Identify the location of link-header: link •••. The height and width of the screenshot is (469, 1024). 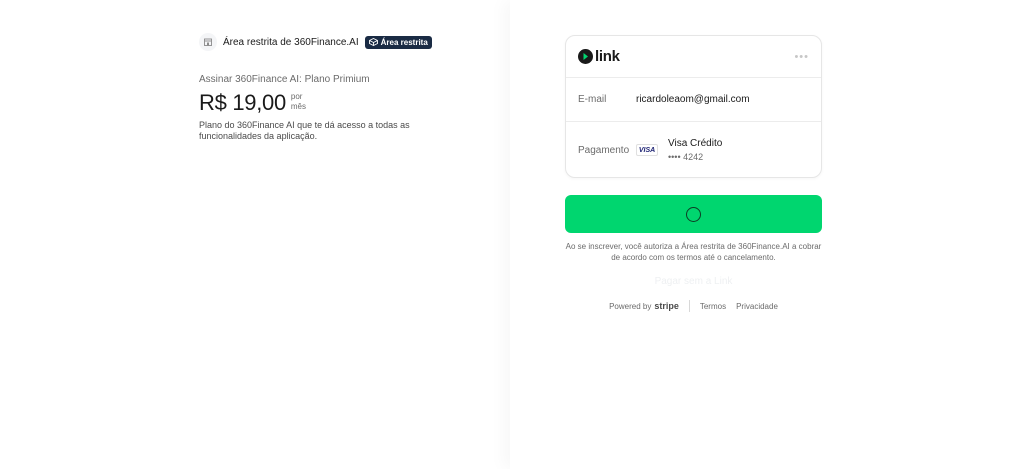
(693, 57).